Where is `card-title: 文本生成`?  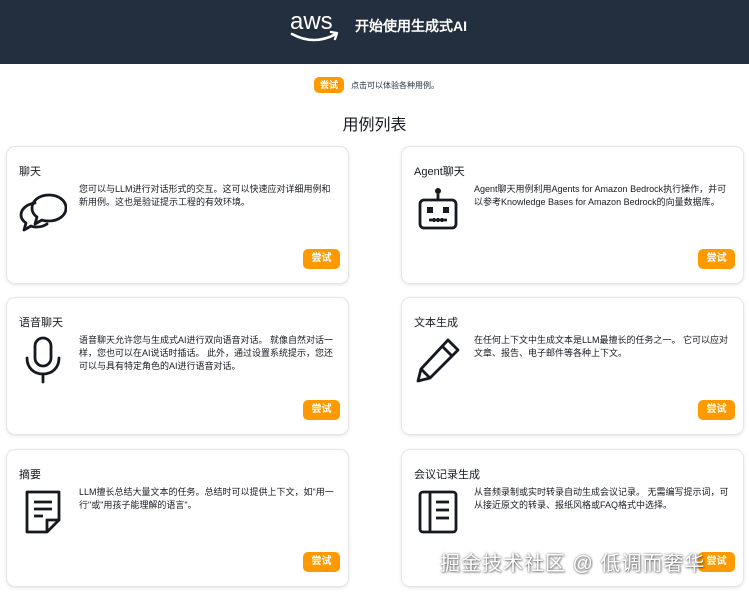
card-title: 文本生成 is located at coordinates (436, 323).